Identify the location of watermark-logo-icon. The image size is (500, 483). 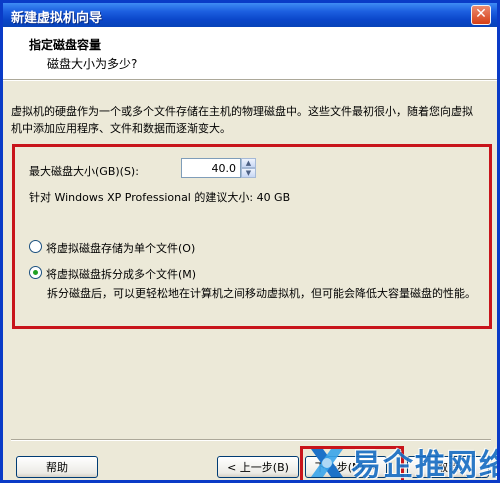
(327, 463).